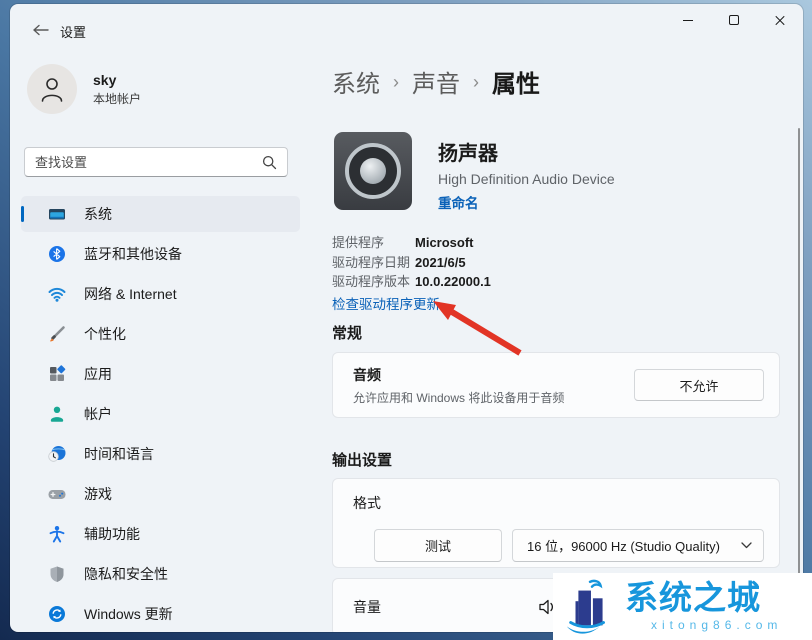  What do you see at coordinates (440, 262) in the screenshot?
I see `driver-date-value: 2021/6/5` at bounding box center [440, 262].